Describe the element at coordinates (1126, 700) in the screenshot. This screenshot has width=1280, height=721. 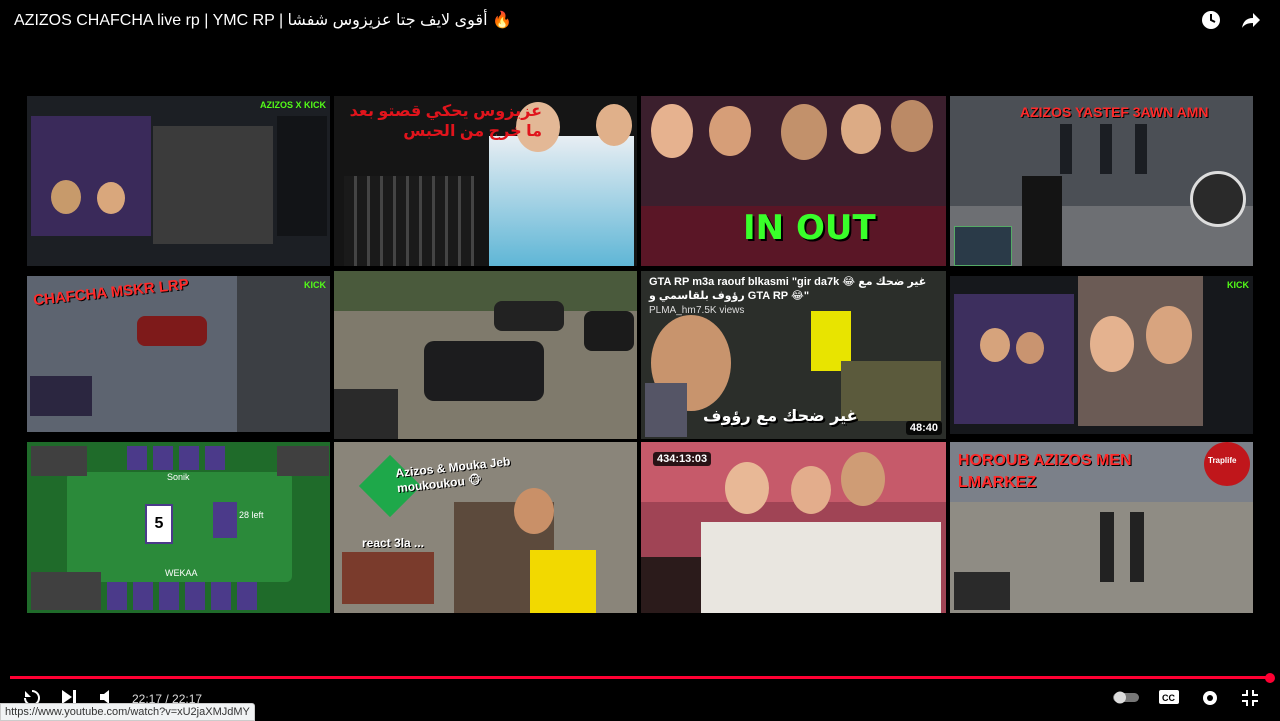
I see `autoplay-toggle-icon` at that location.